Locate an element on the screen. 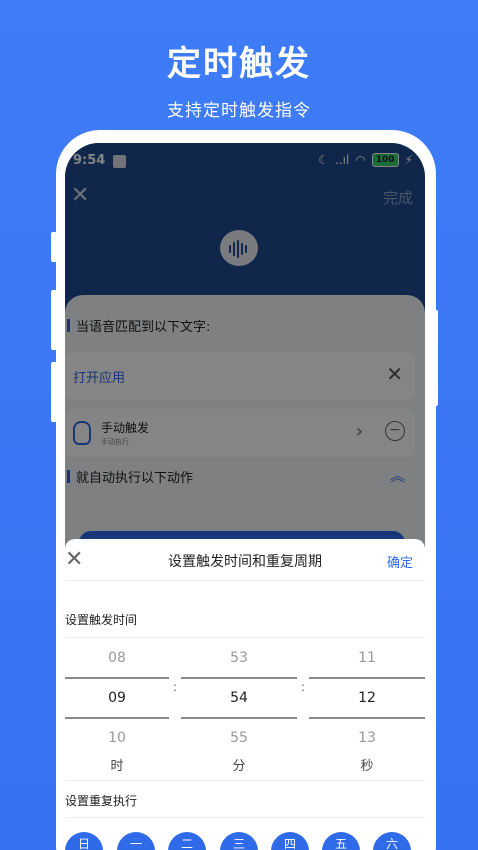 The image size is (478, 850). minute-unit: 分 is located at coordinates (239, 766).